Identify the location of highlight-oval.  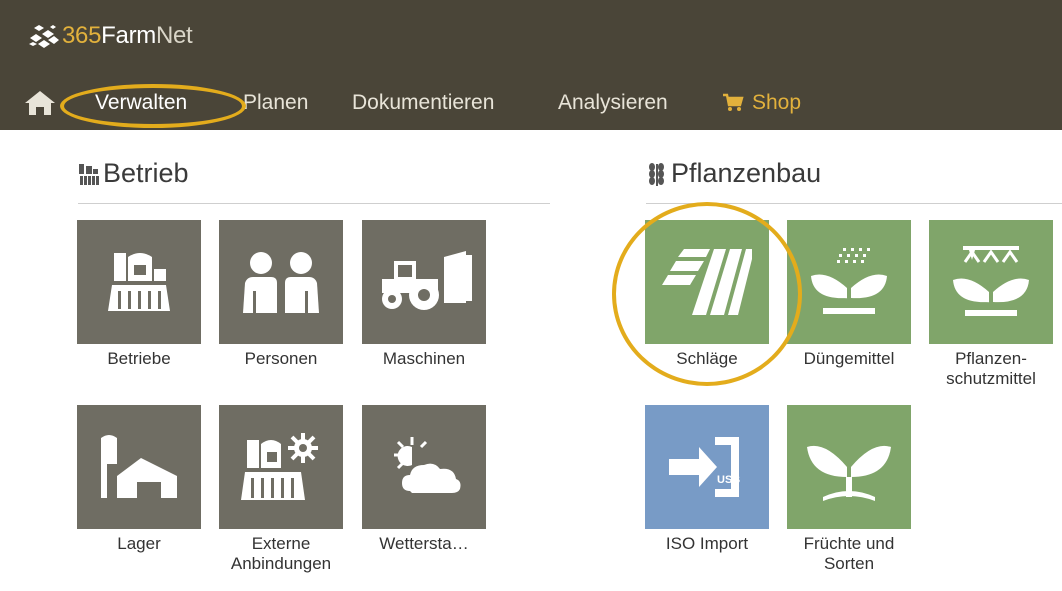
(153, 106).